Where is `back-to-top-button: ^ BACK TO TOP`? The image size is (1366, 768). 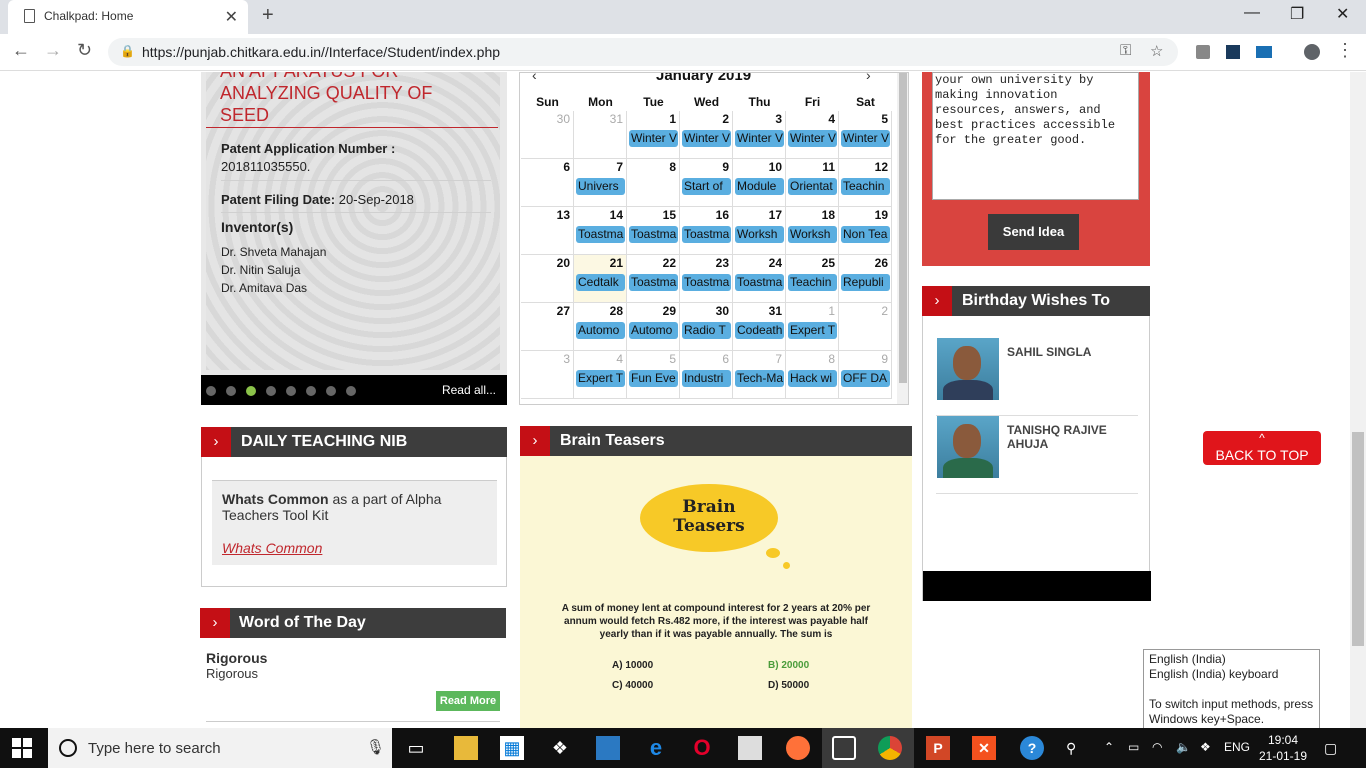
back-to-top-button: ^ BACK TO TOP is located at coordinates (1262, 448).